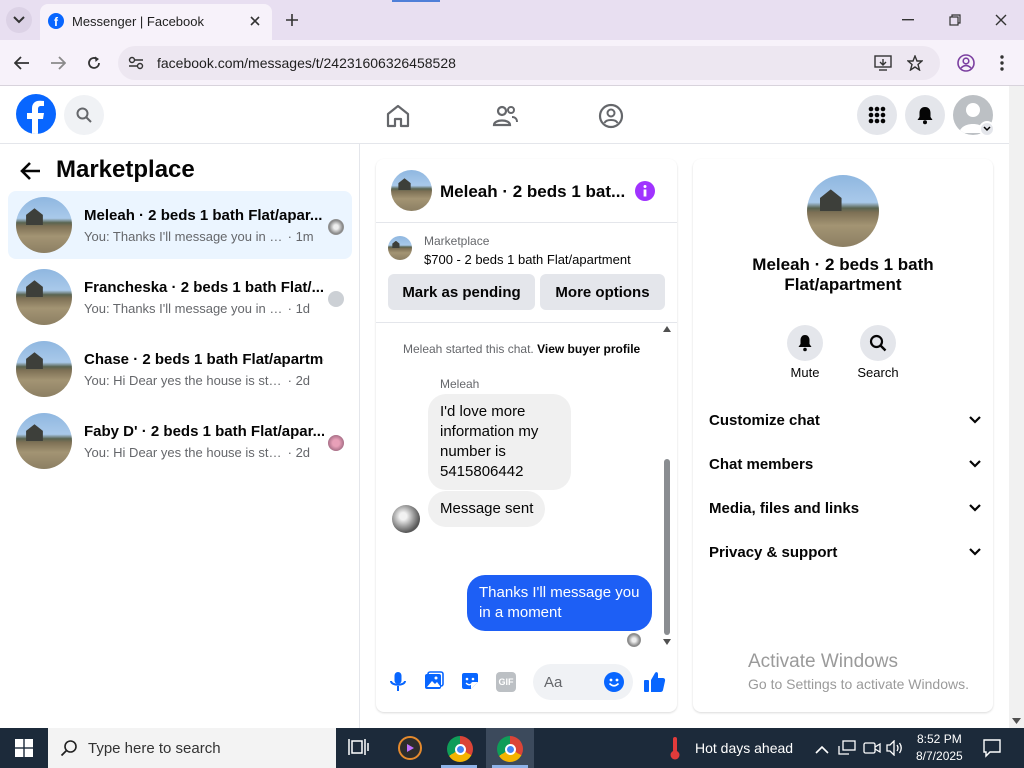 The width and height of the screenshot is (1024, 768). Describe the element at coordinates (611, 116) in the screenshot. I see `groups-icon` at that location.